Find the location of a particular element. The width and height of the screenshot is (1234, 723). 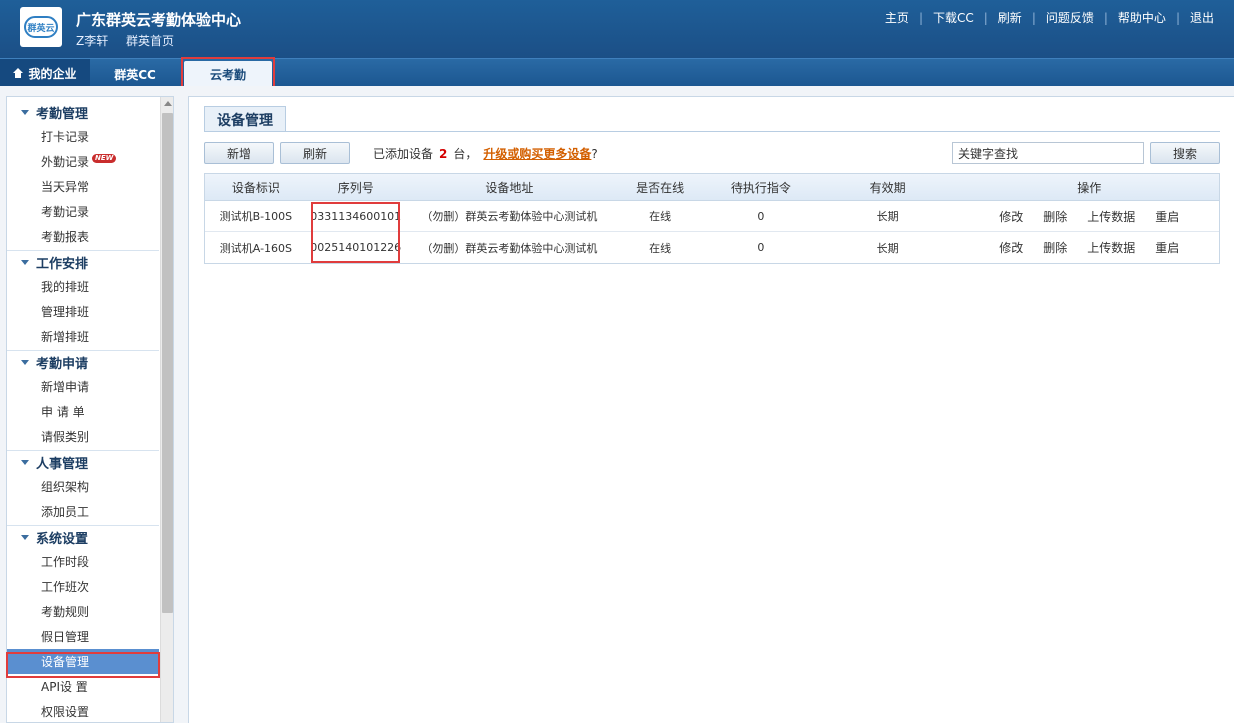

col-online: 是否在线 is located at coordinates (660, 187).